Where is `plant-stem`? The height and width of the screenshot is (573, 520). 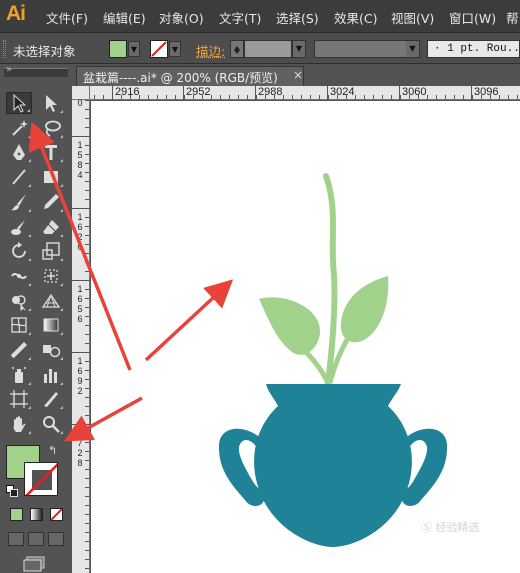 plant-stem is located at coordinates (330, 279).